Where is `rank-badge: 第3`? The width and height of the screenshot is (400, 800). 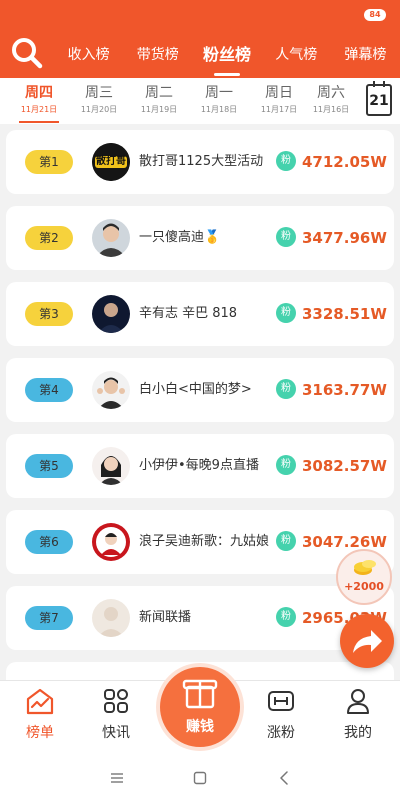 rank-badge: 第3 is located at coordinates (49, 314).